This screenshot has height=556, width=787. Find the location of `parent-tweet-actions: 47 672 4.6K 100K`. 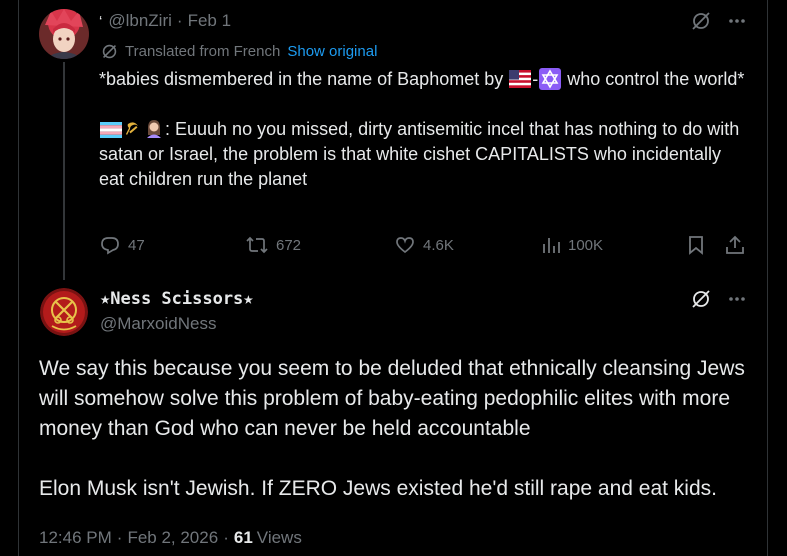

parent-tweet-actions: 47 672 4.6K 100K is located at coordinates (424, 245).